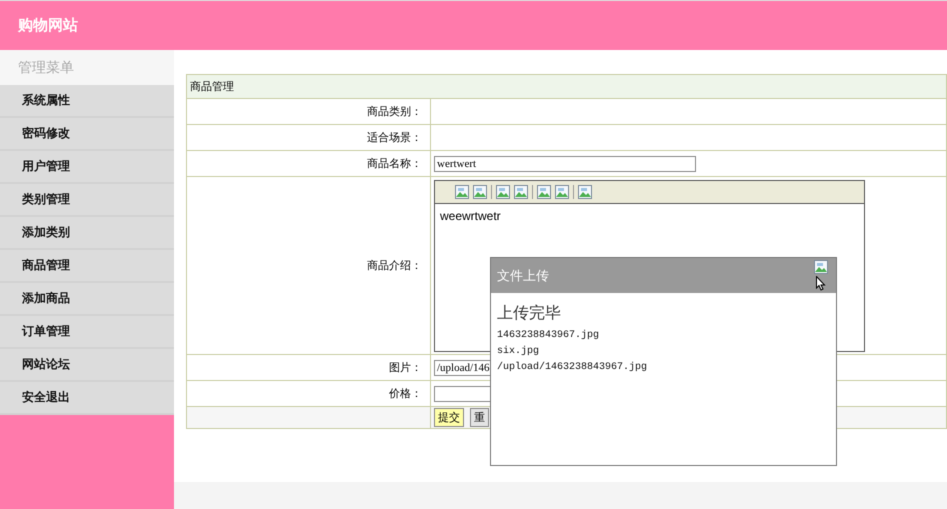 This screenshot has width=947, height=509. Describe the element at coordinates (87, 200) in the screenshot. I see `menu-item: 类别管理` at that location.